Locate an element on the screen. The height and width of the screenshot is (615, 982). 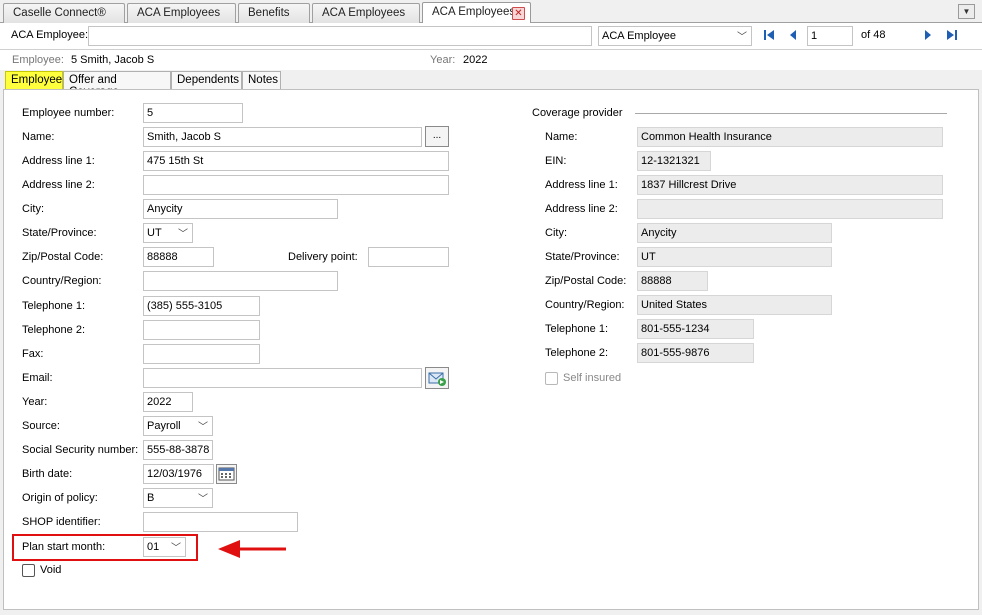
telephone-2-input is located at coordinates (201, 330).